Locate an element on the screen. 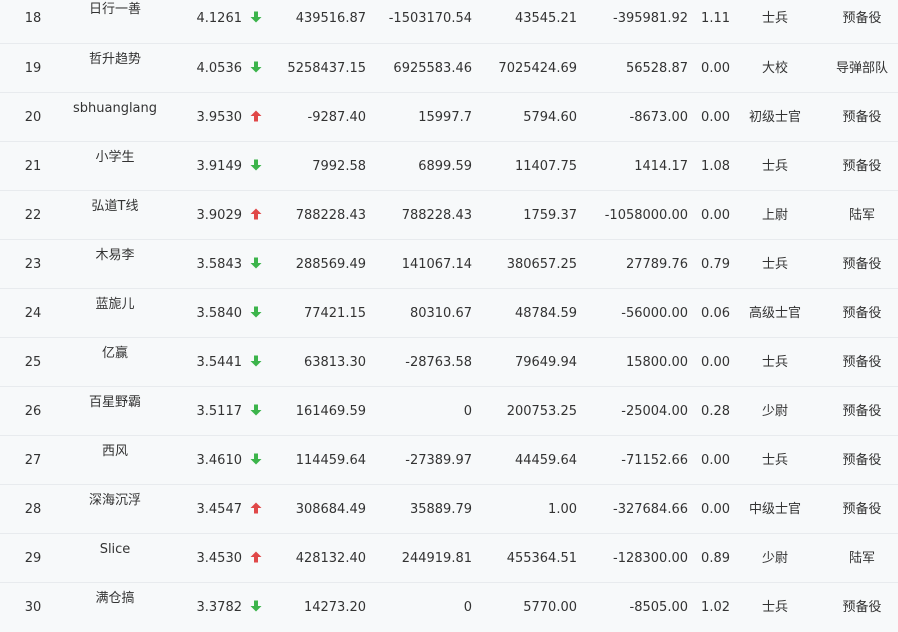 This screenshot has width=898, height=632. value-cell-3: 1759.37 is located at coordinates (550, 215).